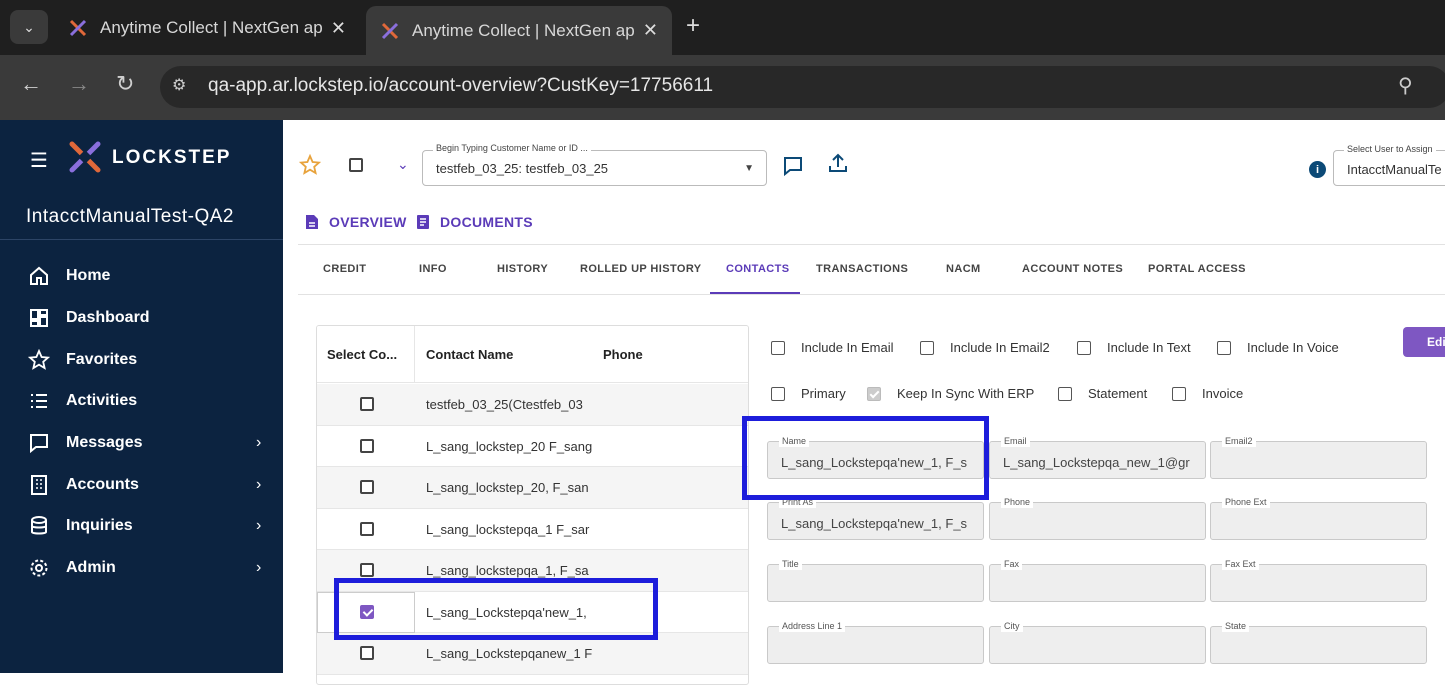  What do you see at coordinates (1017, 502) in the screenshot?
I see `field-label: Phone` at bounding box center [1017, 502].